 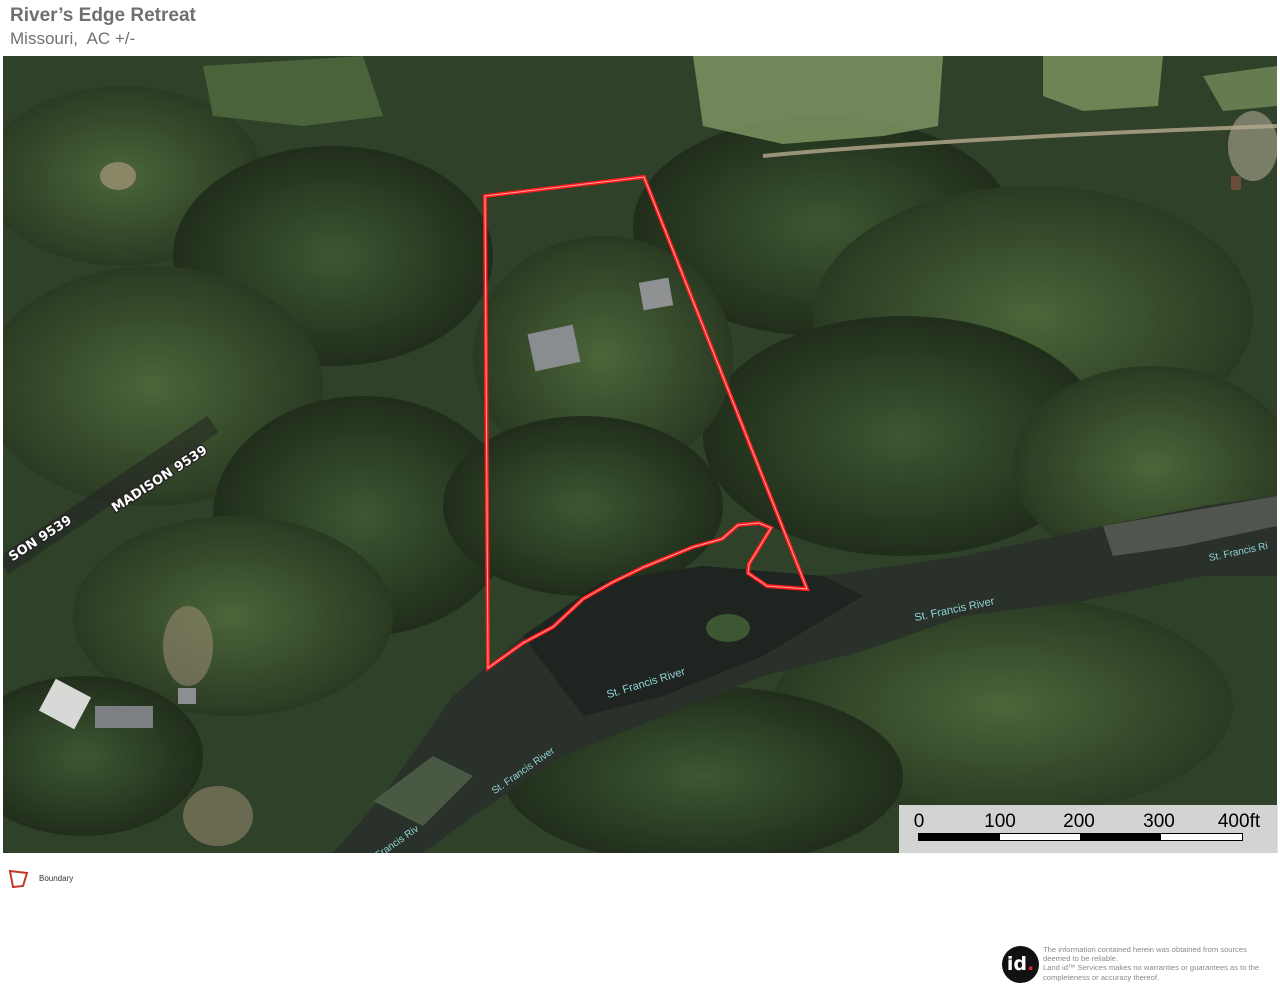 I want to click on scale-label-100: 100, so click(x=1000, y=821).